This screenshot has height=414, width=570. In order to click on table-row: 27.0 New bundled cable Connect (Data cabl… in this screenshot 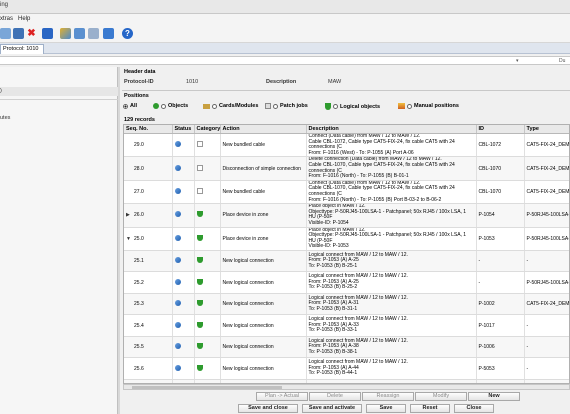, I will do `click(346, 192)`.